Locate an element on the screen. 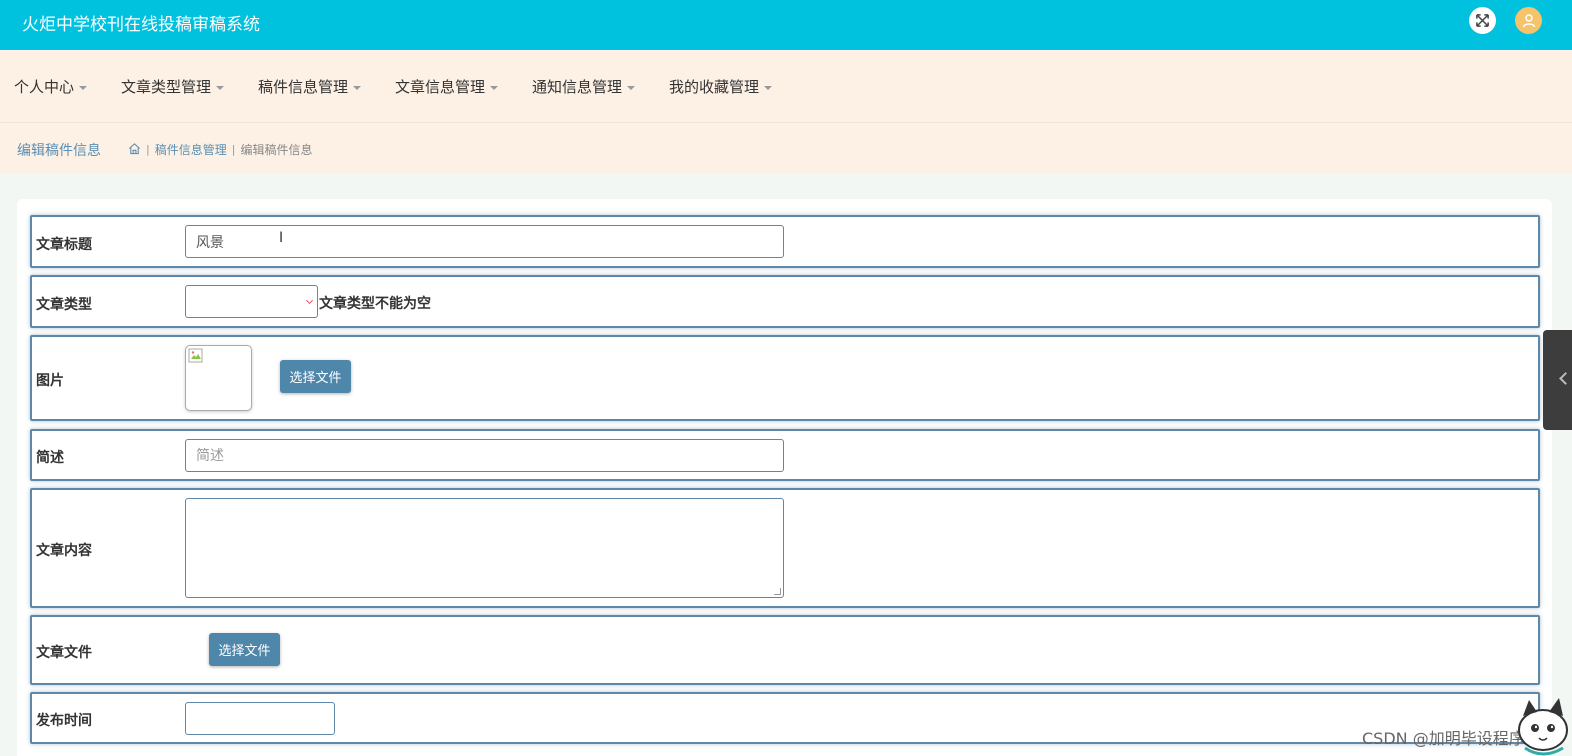  fullscreen-icon is located at coordinates (1482, 20).